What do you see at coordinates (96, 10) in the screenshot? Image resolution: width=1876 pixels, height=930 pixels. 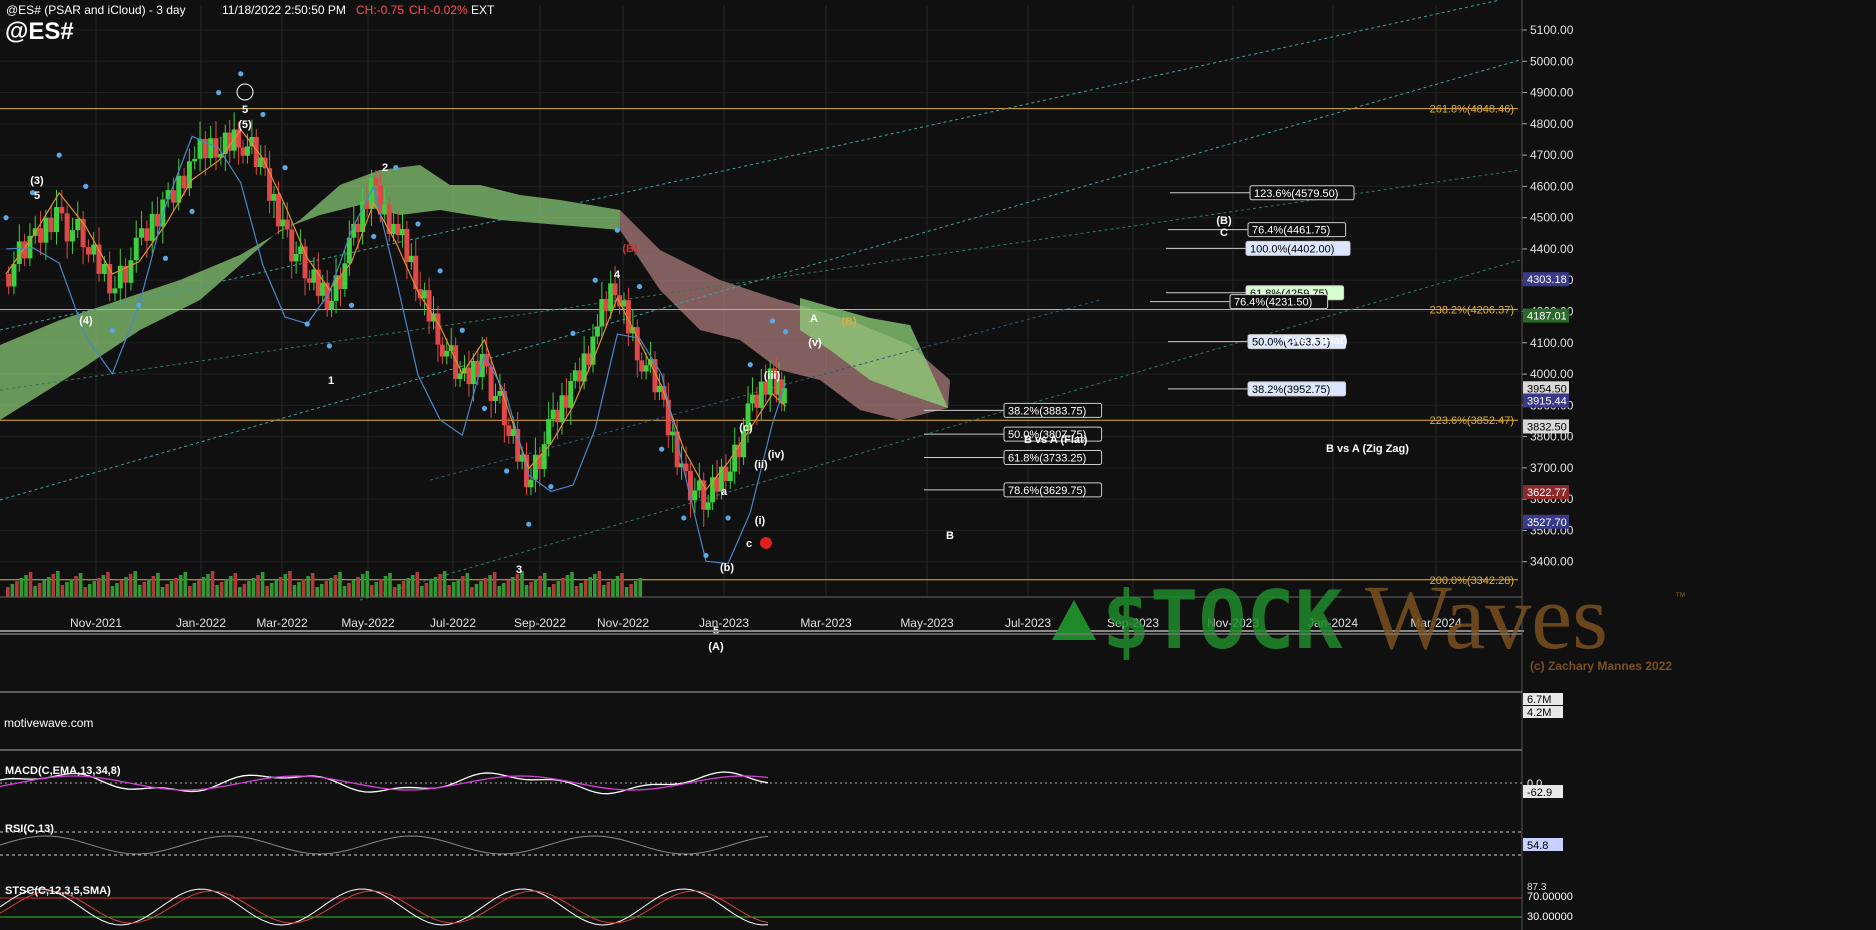 I see `chart-title: @ES# (PSAR and iCloud) - 3 day` at bounding box center [96, 10].